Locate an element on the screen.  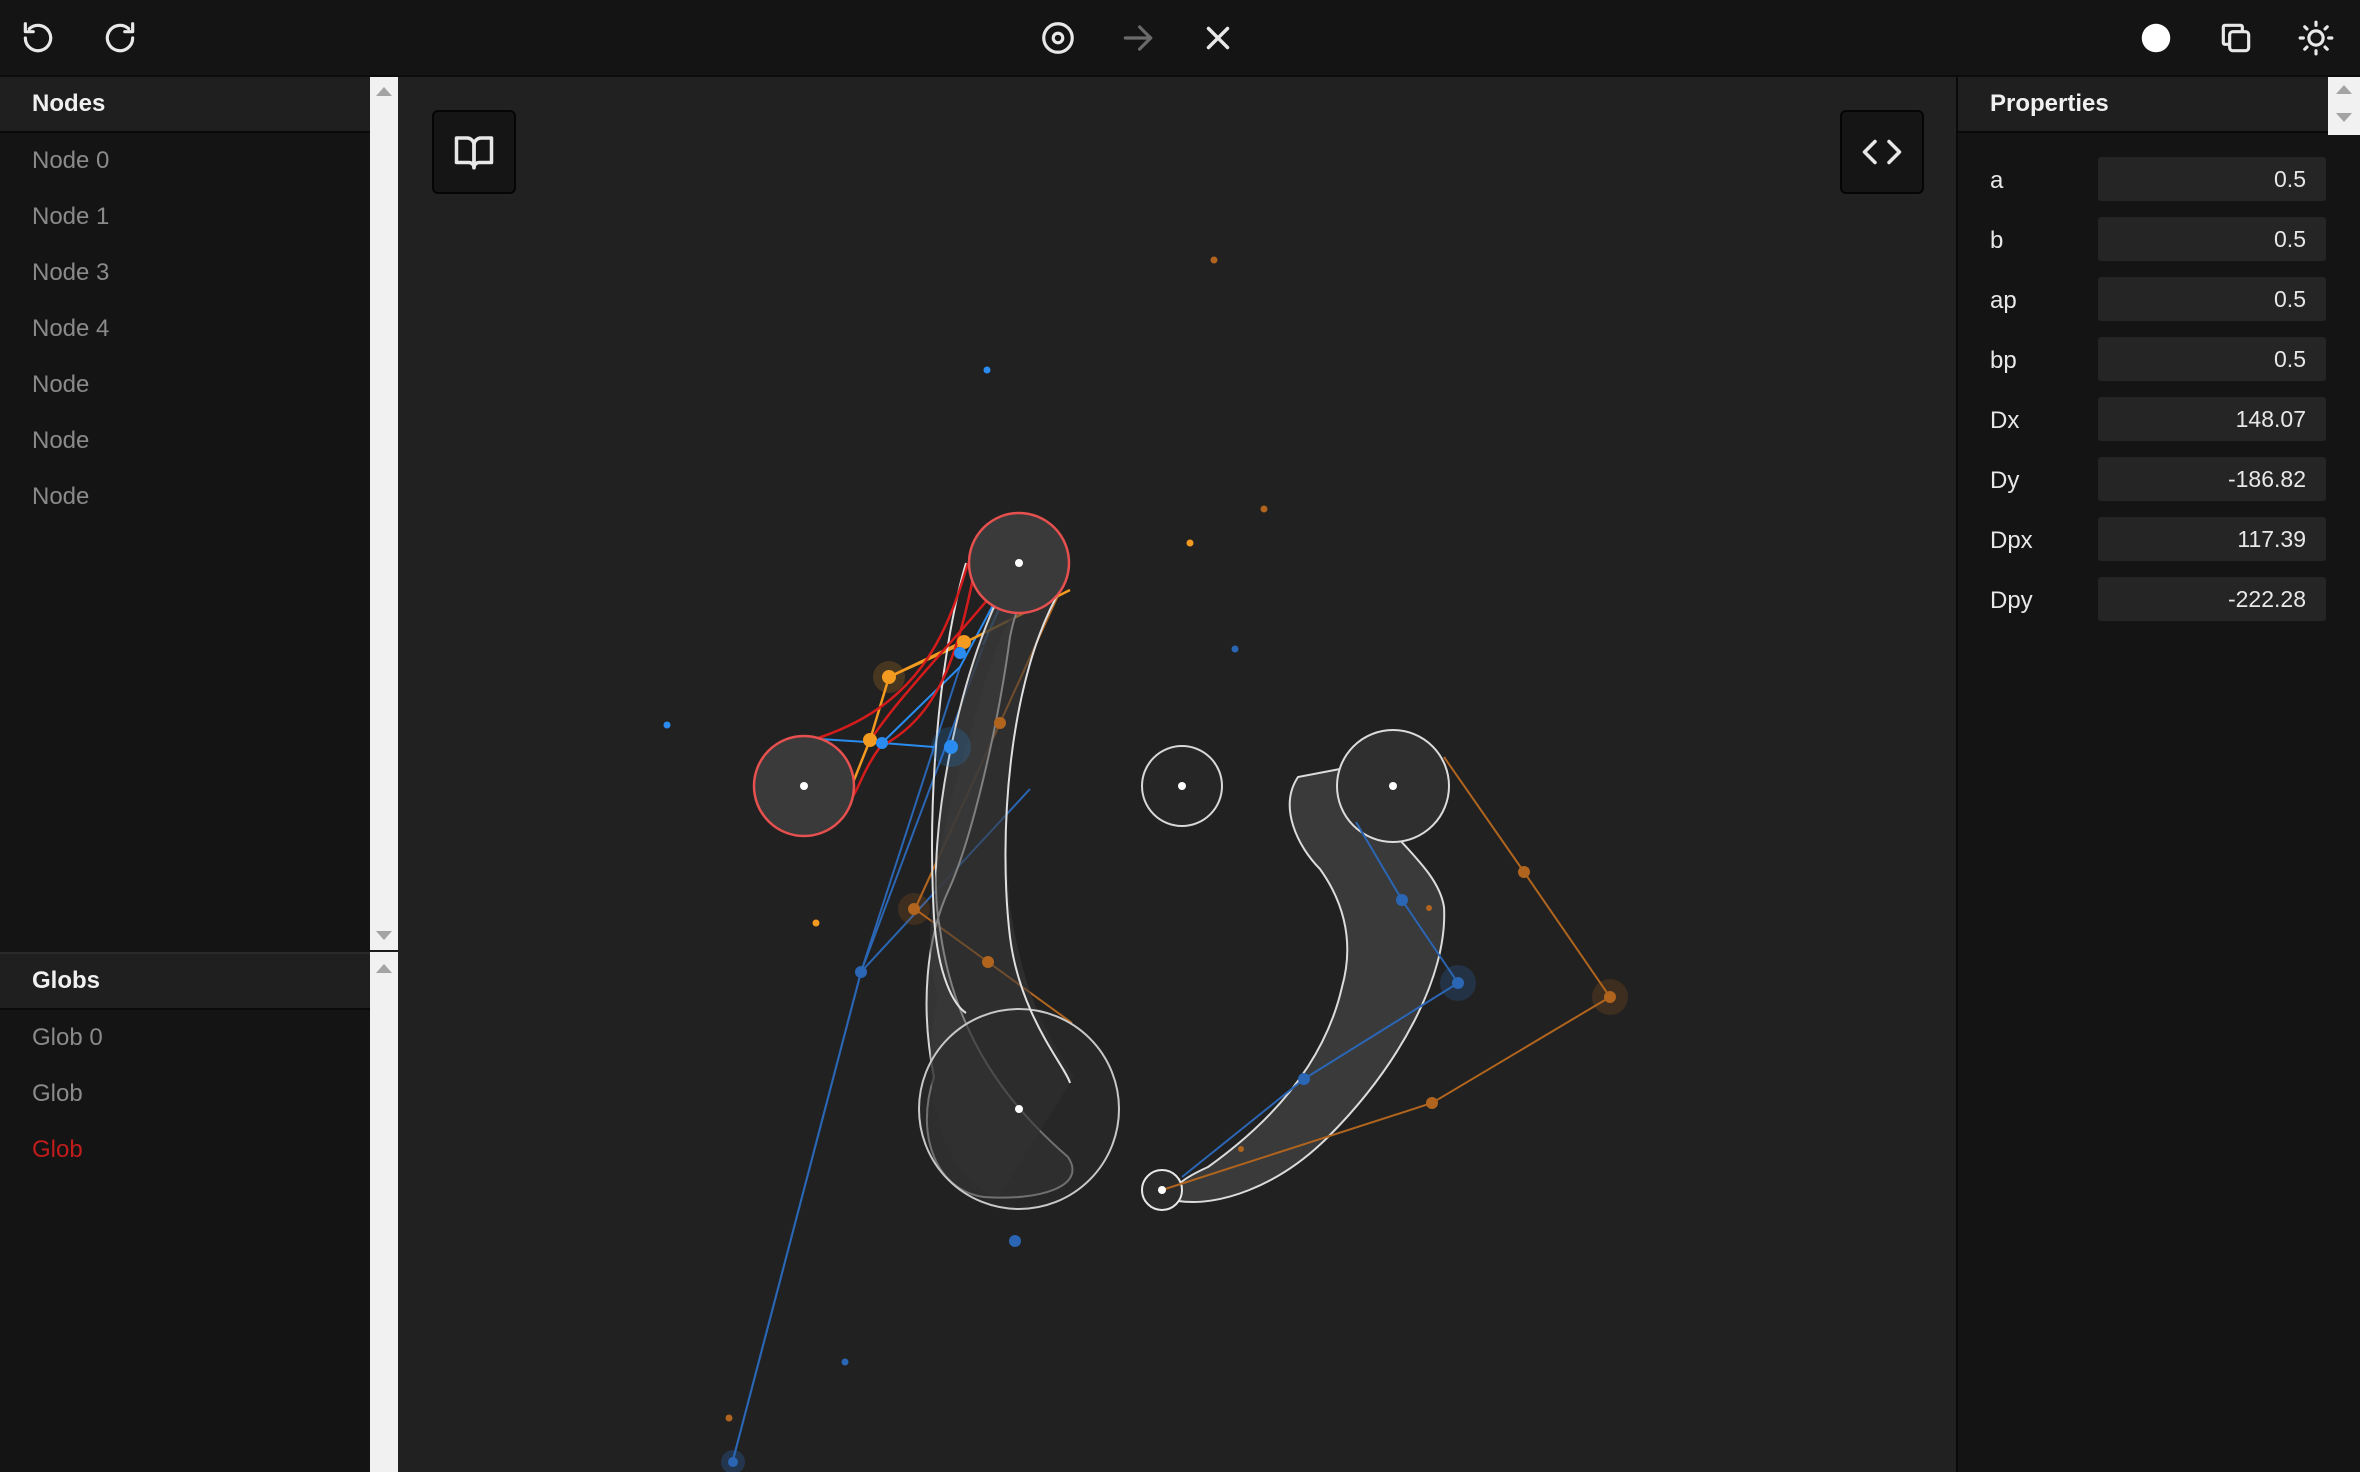
list-item-node: Node 0 is located at coordinates (185, 161).